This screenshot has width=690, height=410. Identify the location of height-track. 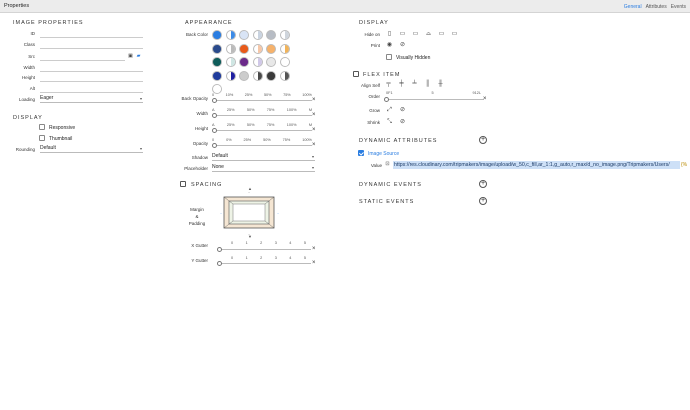
(263, 130).